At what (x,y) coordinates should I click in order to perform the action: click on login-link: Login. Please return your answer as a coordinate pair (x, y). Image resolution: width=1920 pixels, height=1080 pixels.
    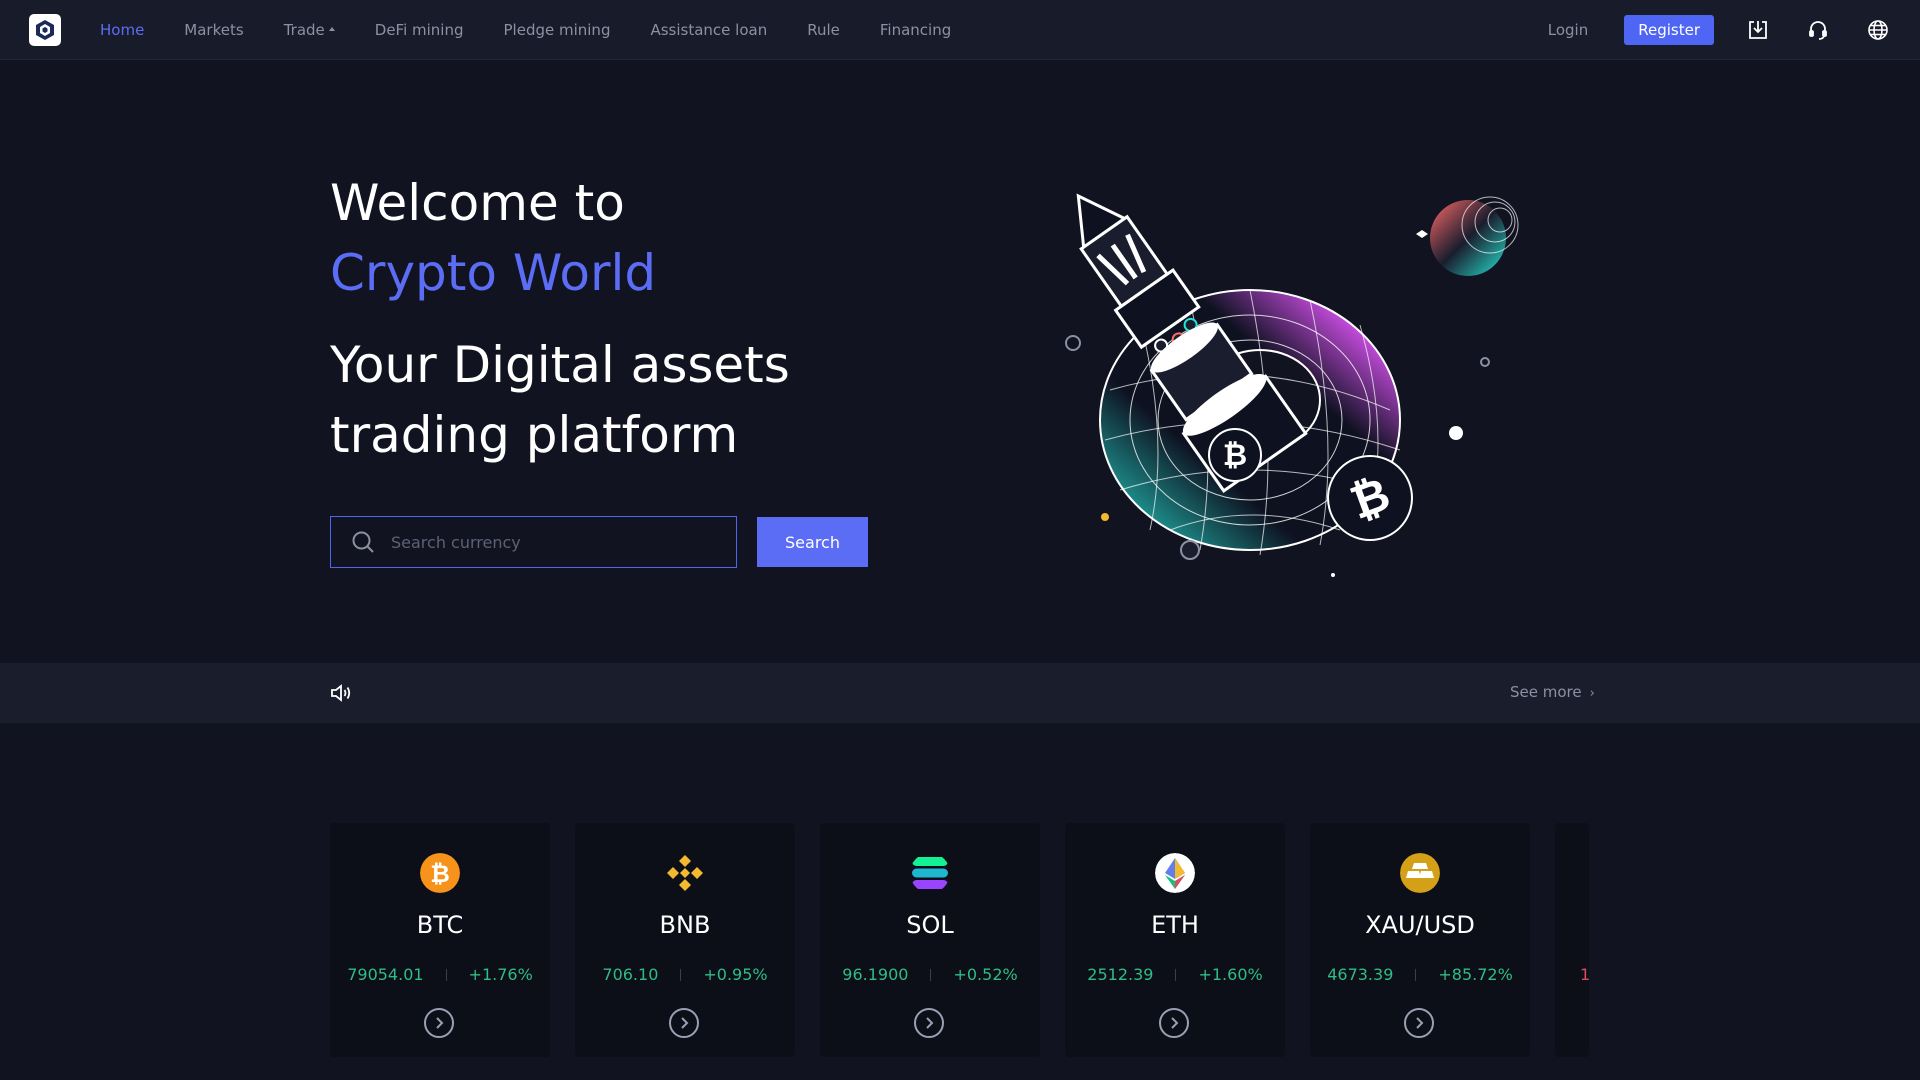
    Looking at the image, I should click on (1568, 30).